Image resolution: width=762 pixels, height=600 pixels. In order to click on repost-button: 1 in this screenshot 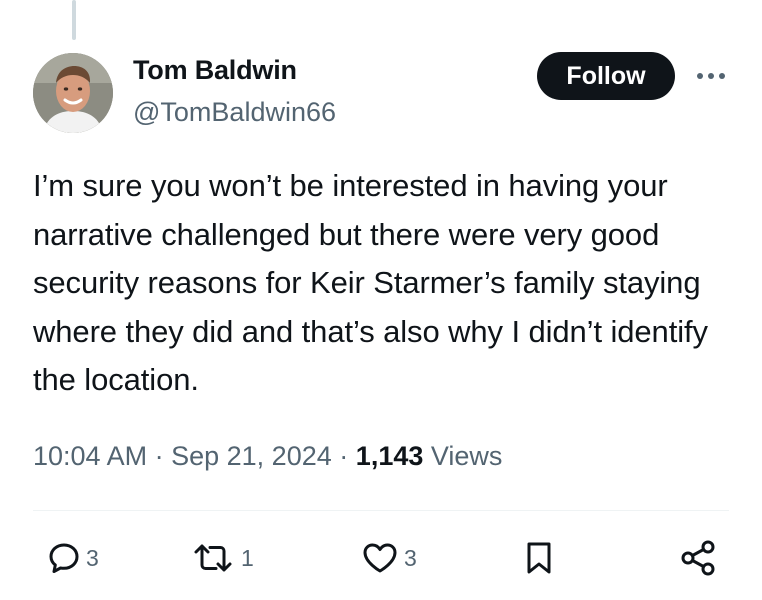, I will do `click(222, 558)`.